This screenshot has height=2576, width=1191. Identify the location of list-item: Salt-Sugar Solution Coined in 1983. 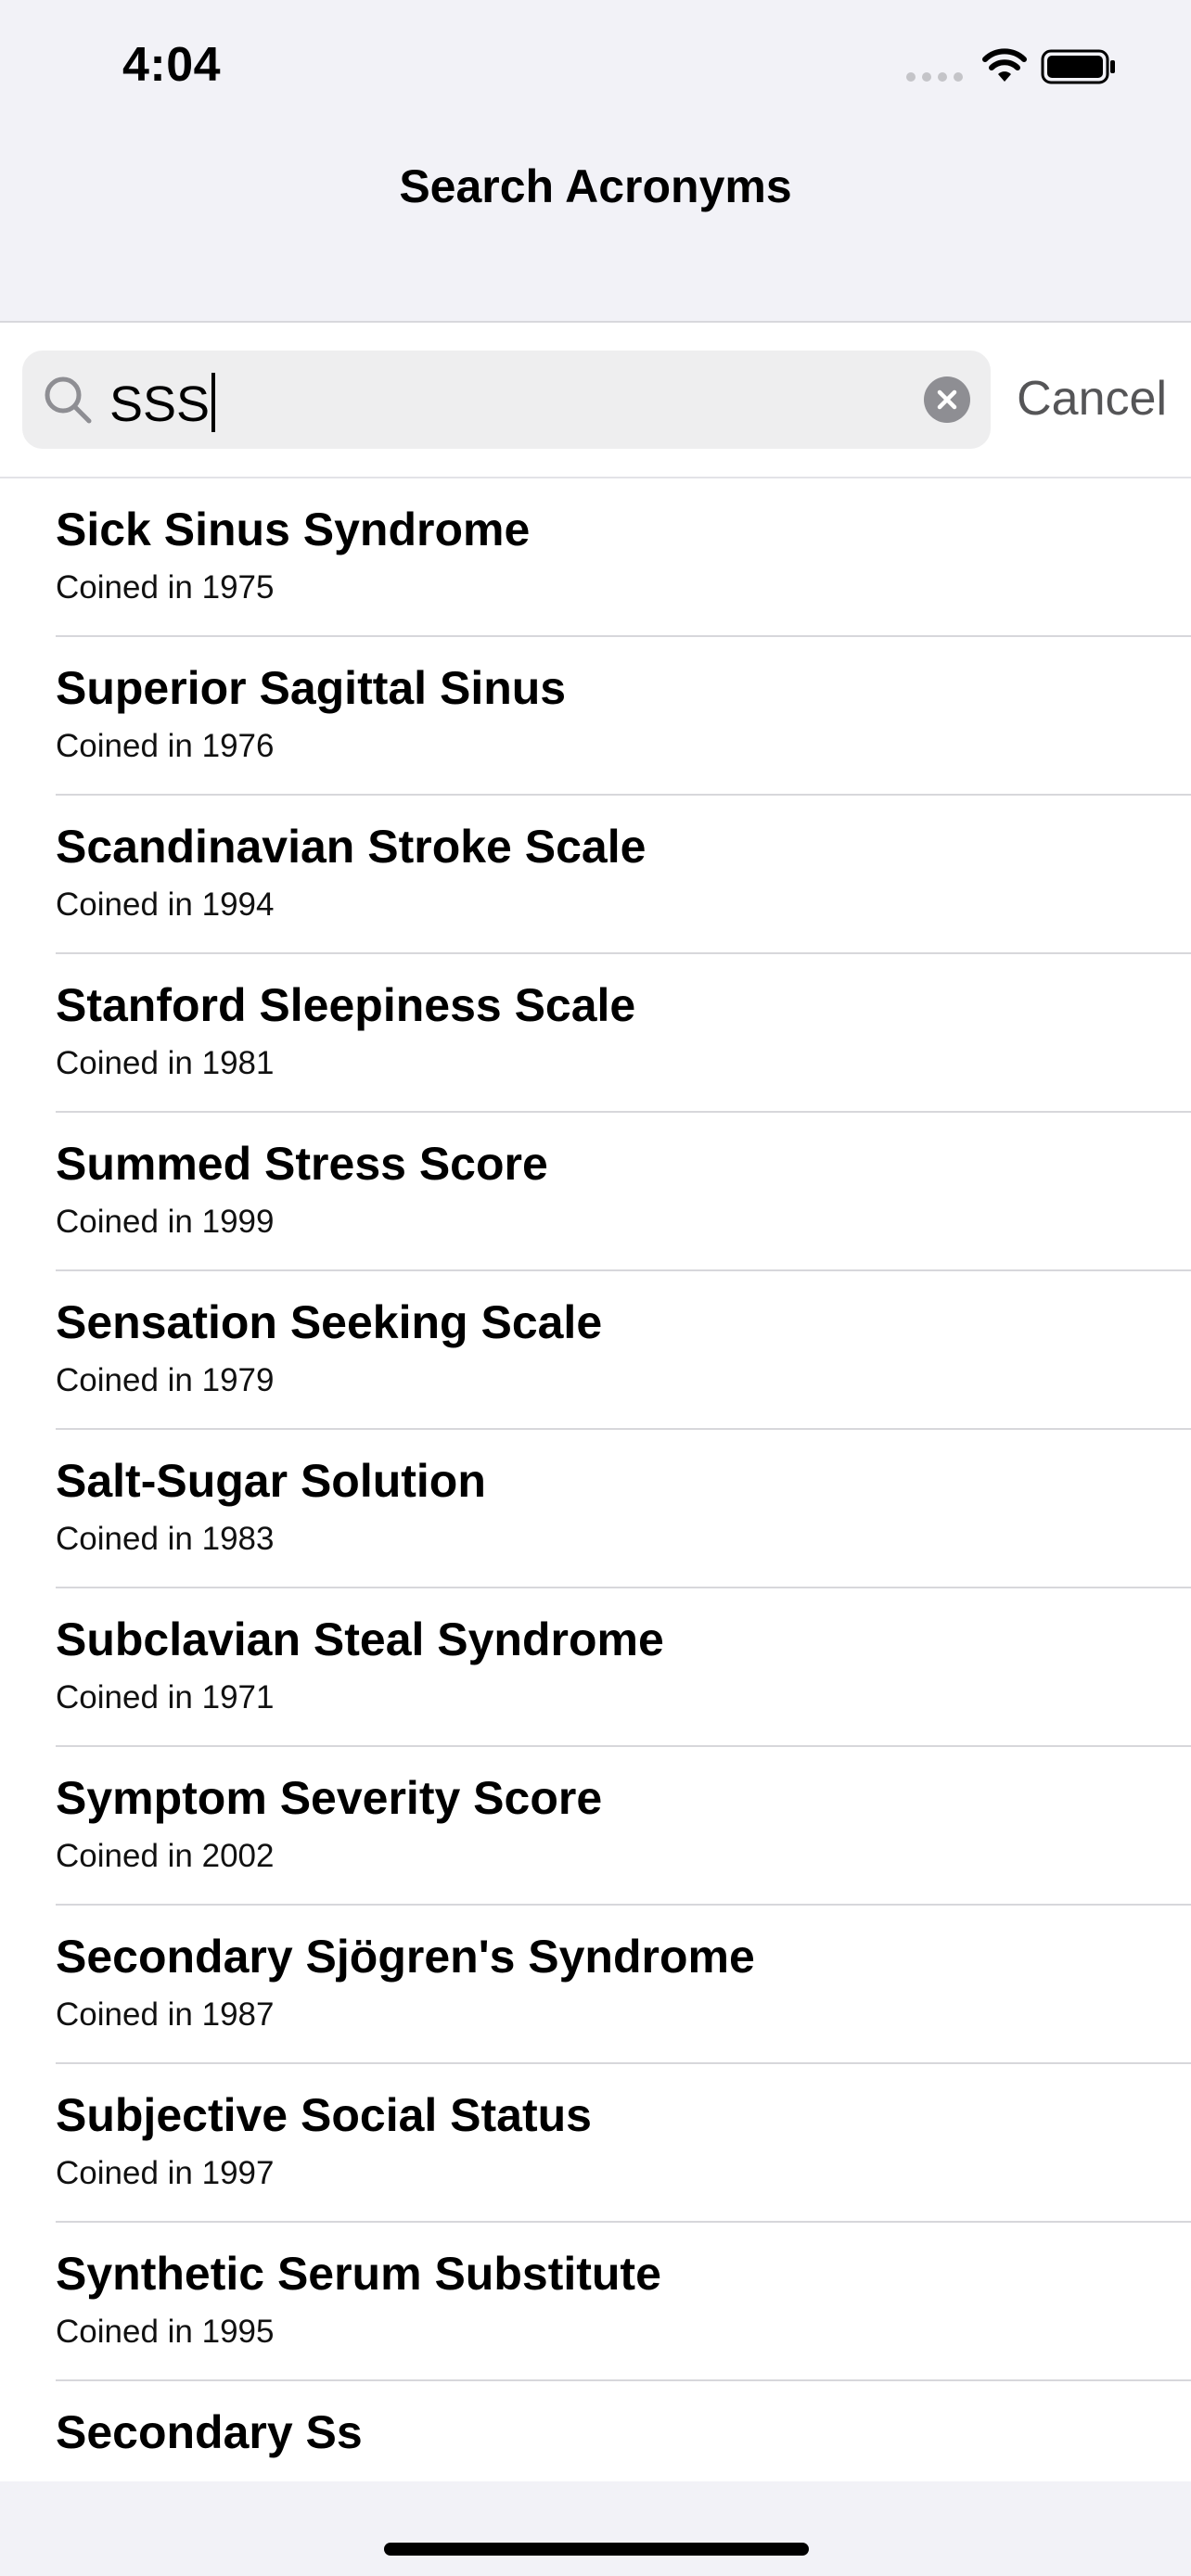
(623, 1509).